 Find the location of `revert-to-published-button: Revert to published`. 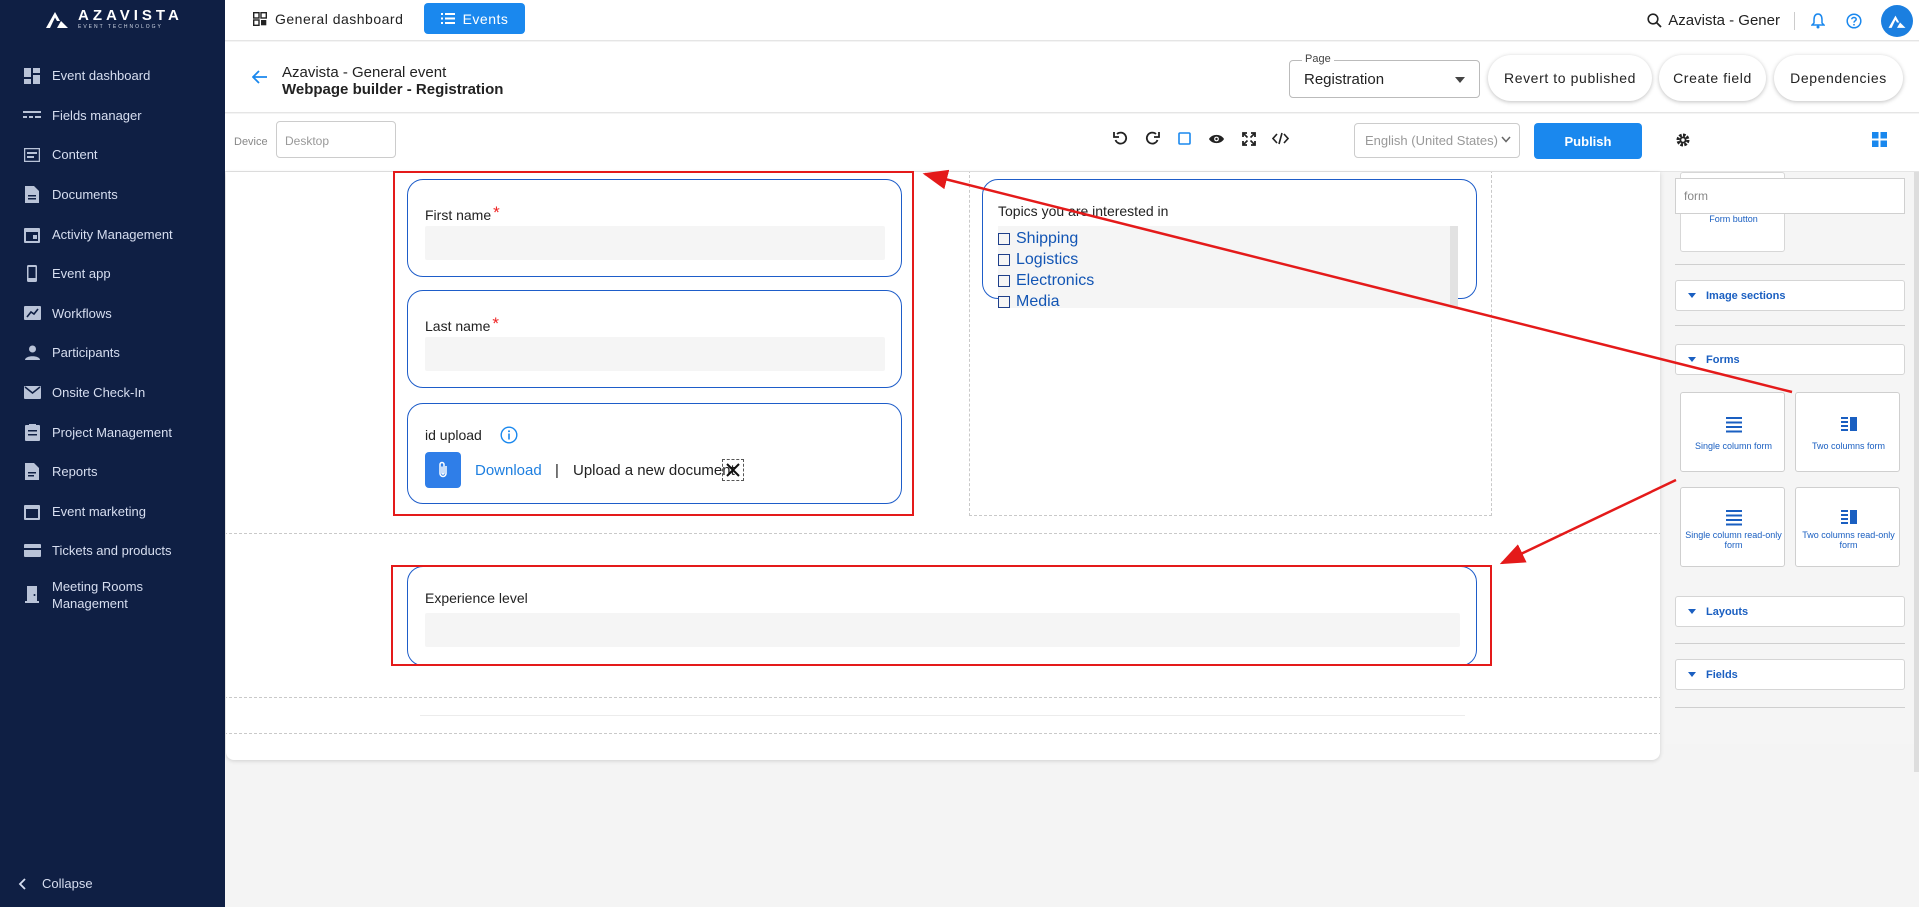

revert-to-published-button: Revert to published is located at coordinates (1570, 78).